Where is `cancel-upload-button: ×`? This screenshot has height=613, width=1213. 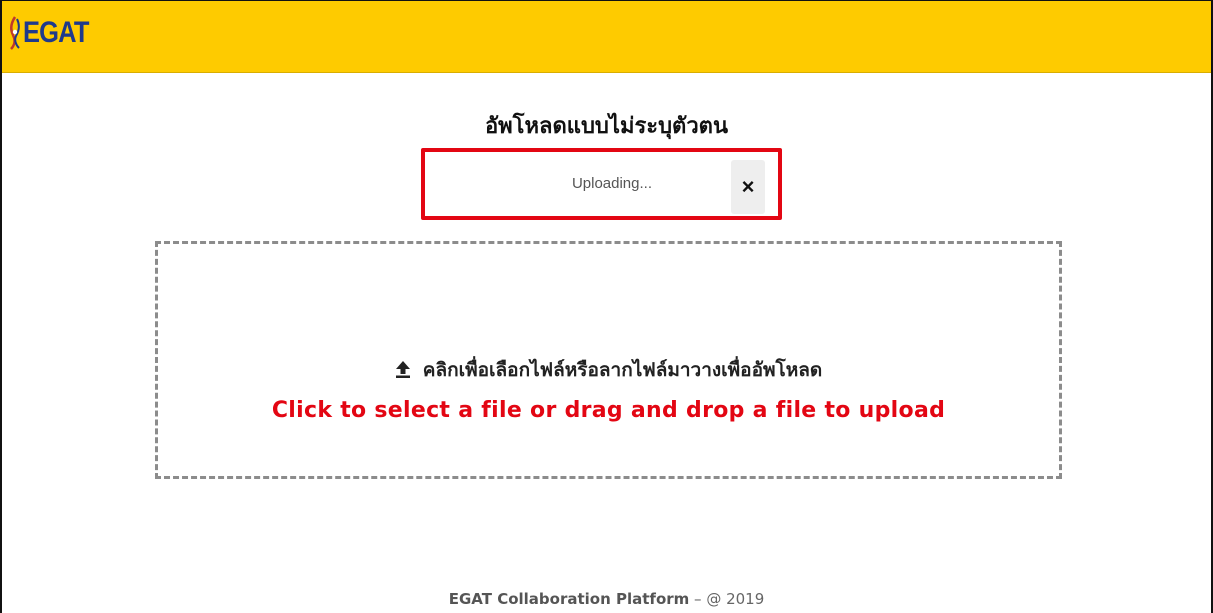
cancel-upload-button: × is located at coordinates (748, 187).